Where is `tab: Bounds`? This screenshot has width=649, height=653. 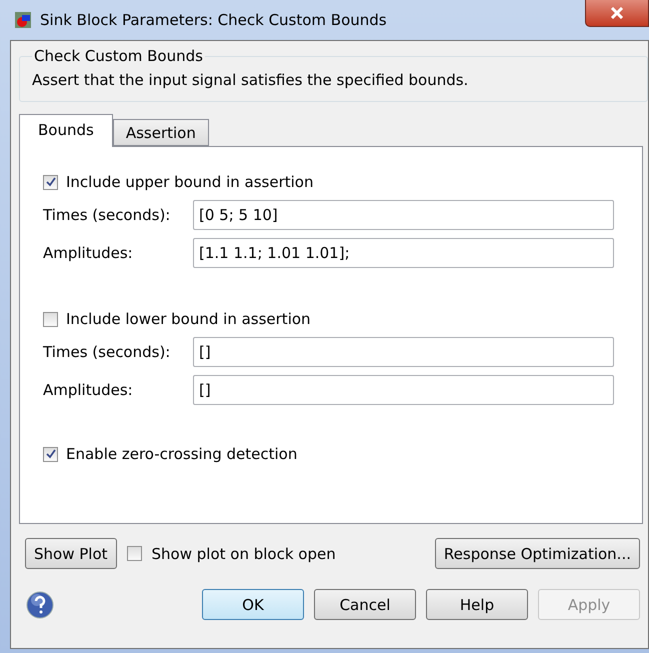
tab: Bounds is located at coordinates (66, 130).